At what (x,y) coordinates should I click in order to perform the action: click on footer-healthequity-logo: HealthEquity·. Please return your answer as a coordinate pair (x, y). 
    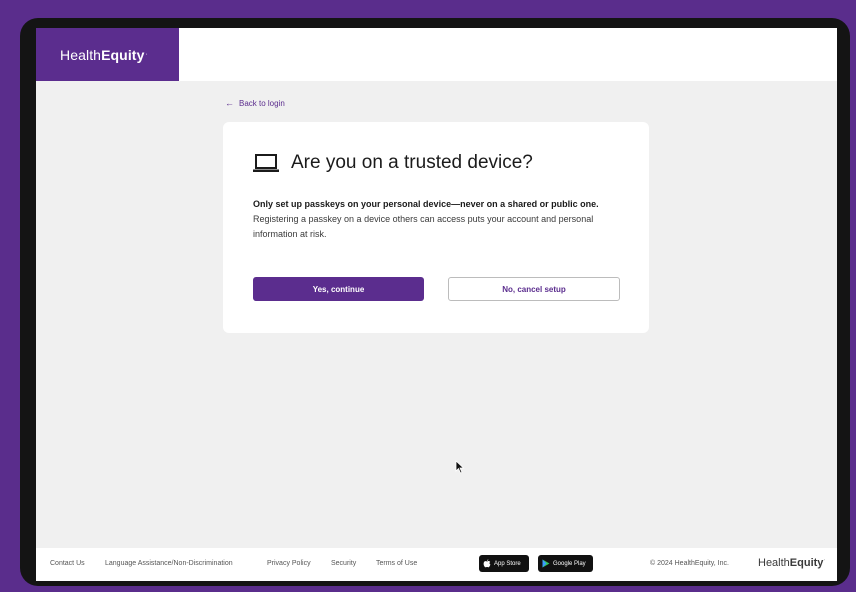
    Looking at the image, I should click on (791, 563).